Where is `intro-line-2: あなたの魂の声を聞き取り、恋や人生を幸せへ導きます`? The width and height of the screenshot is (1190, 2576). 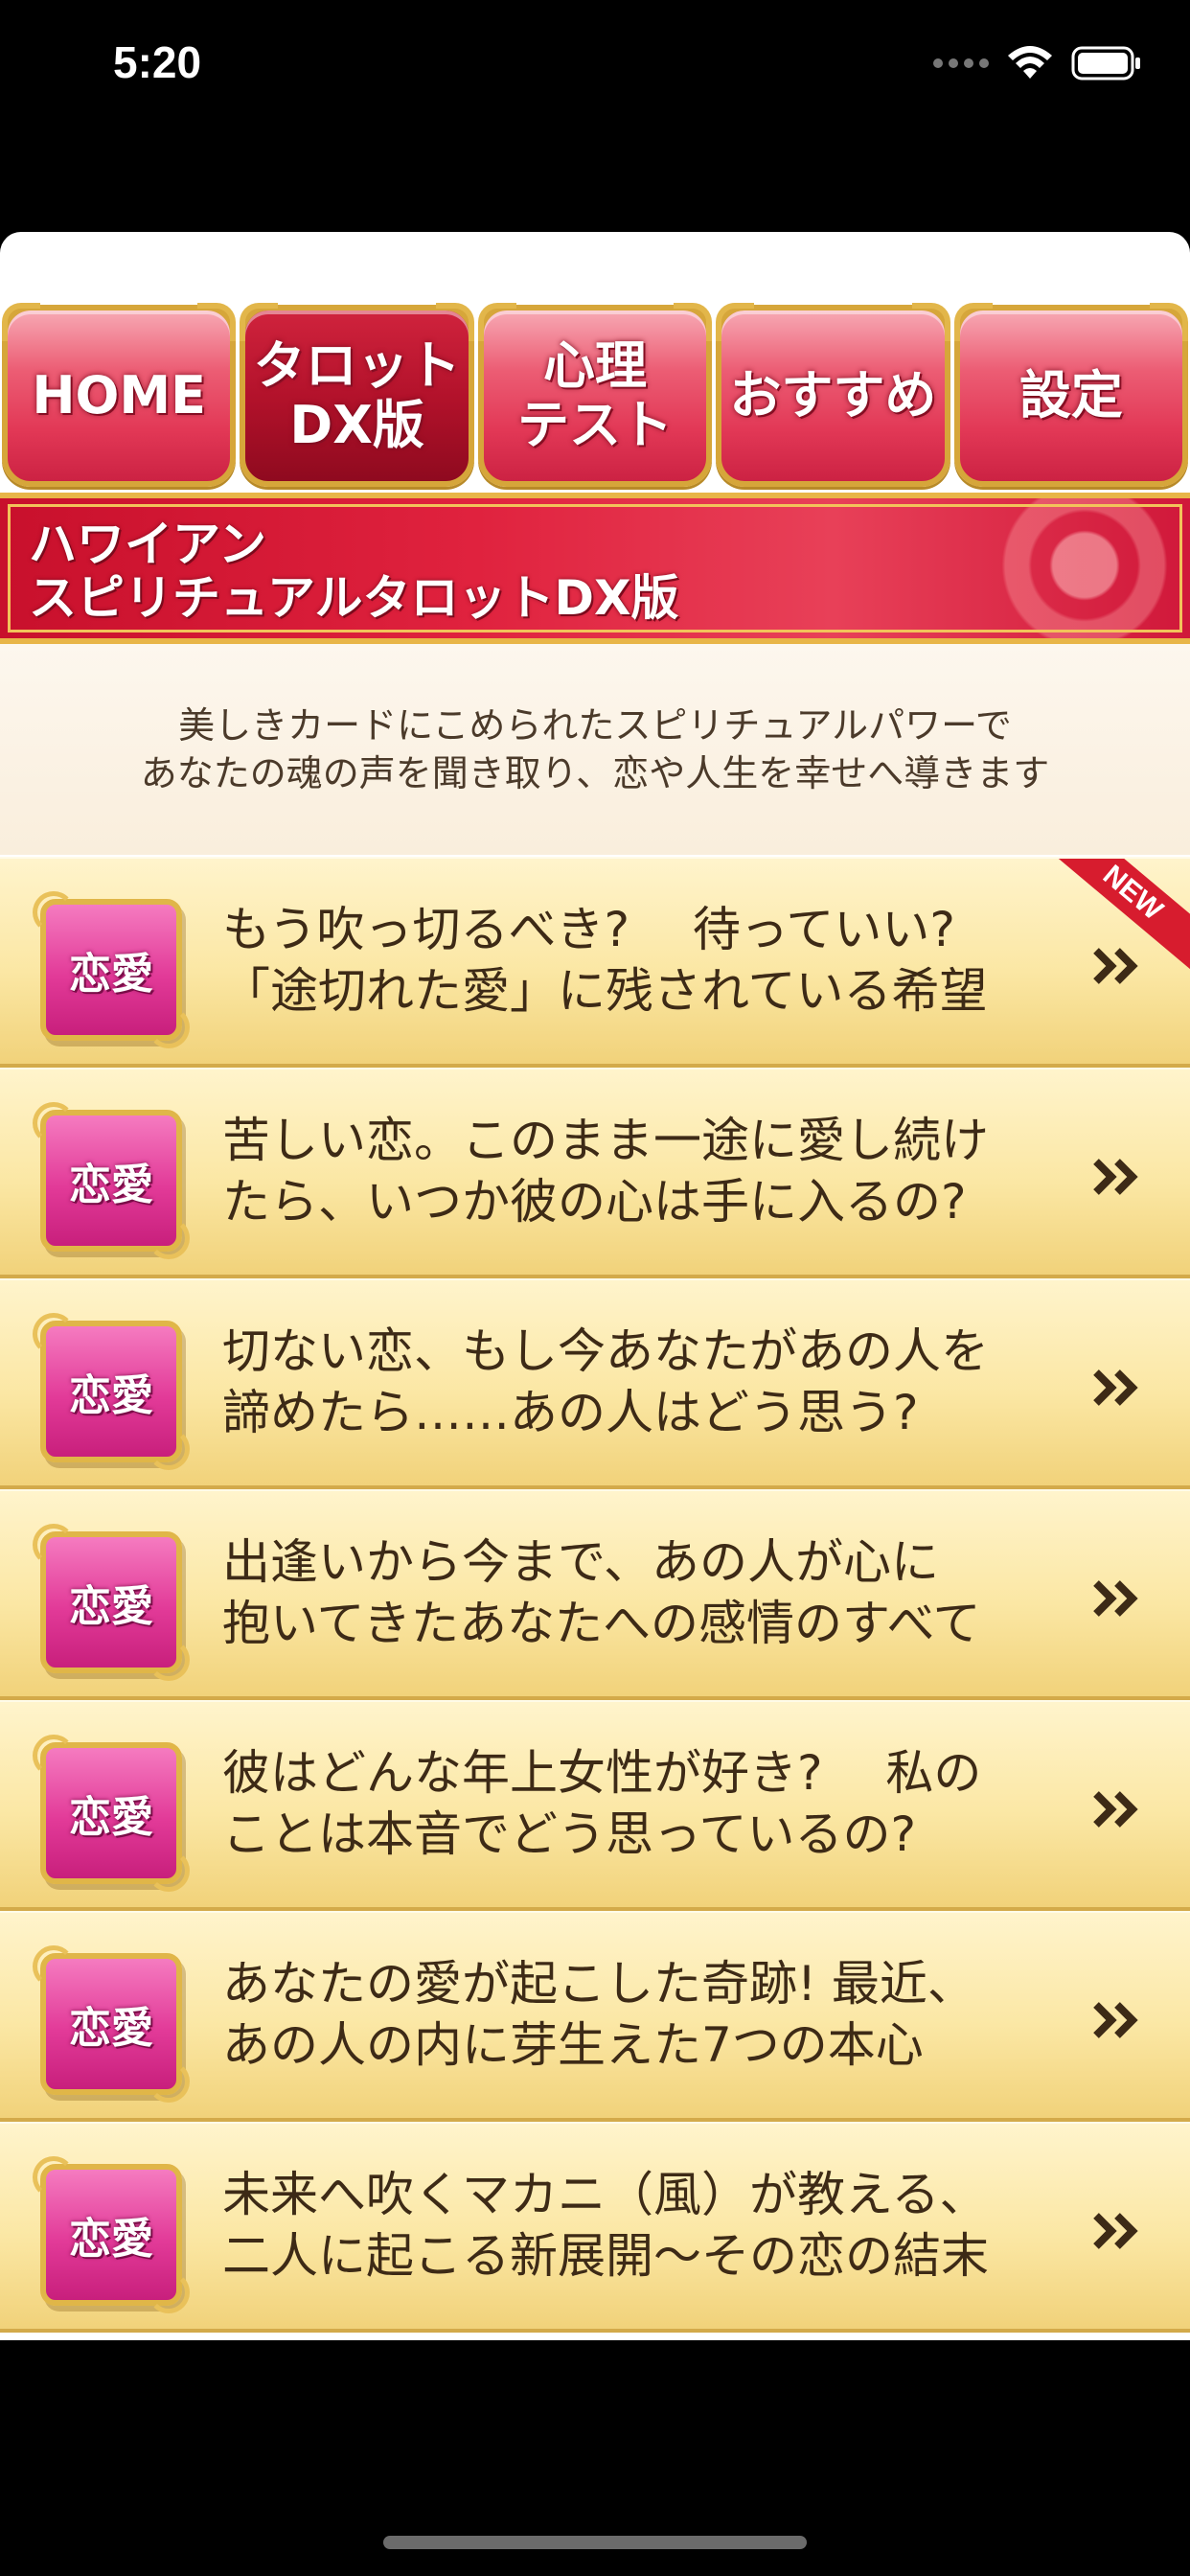 intro-line-2: あなたの魂の声を聞き取り、恋や人生を幸せへ導きます is located at coordinates (595, 773).